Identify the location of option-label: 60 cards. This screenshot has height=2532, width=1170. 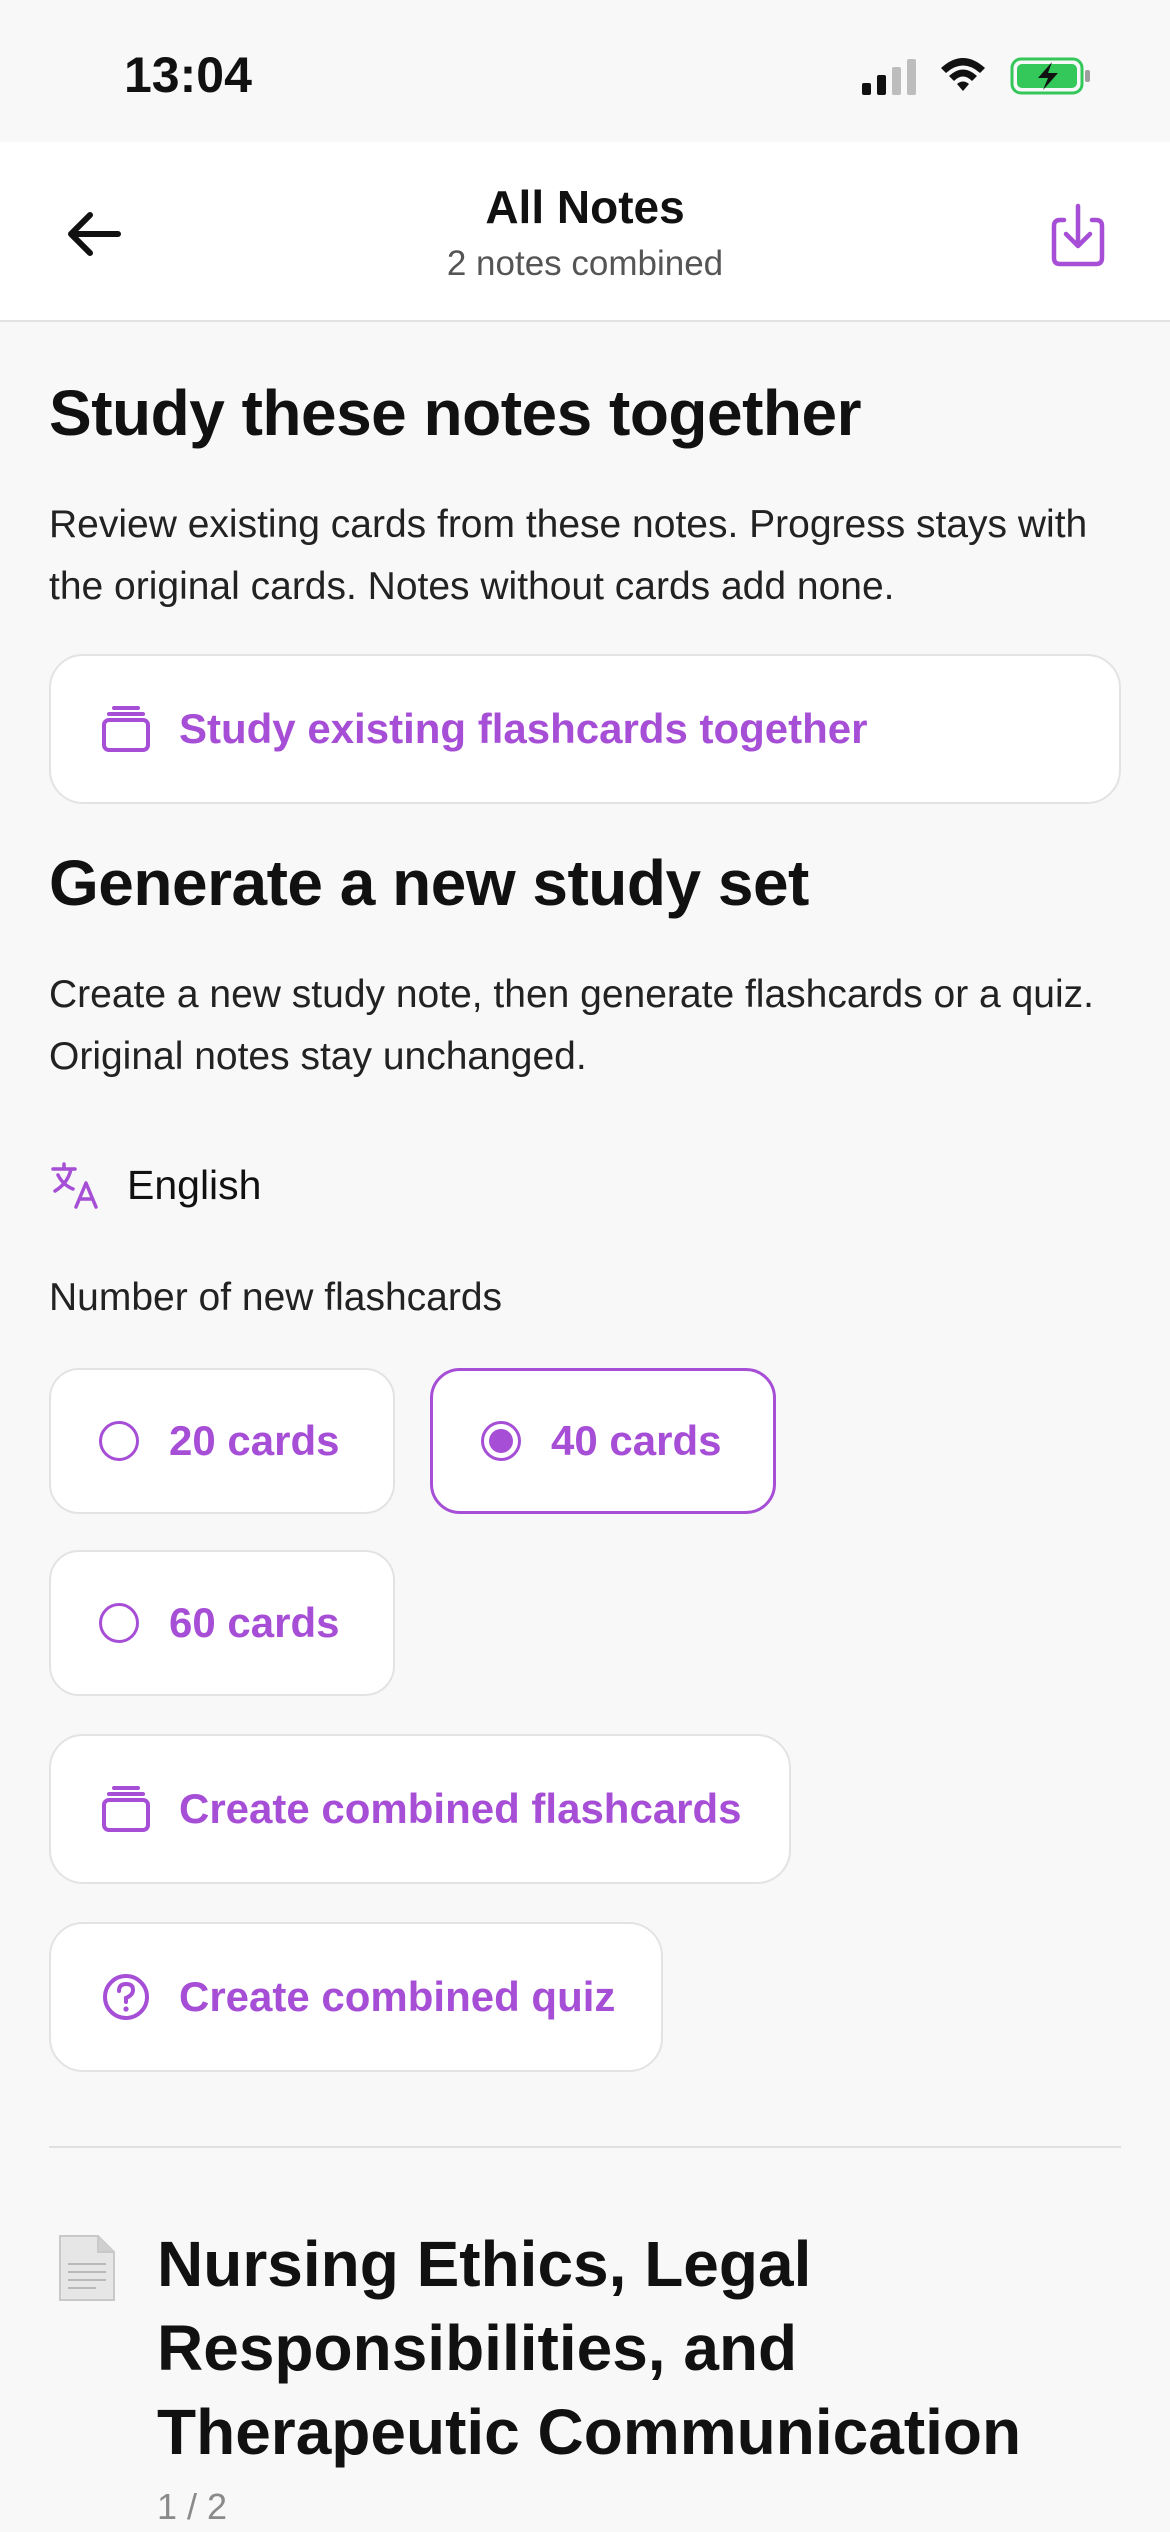
(254, 1622).